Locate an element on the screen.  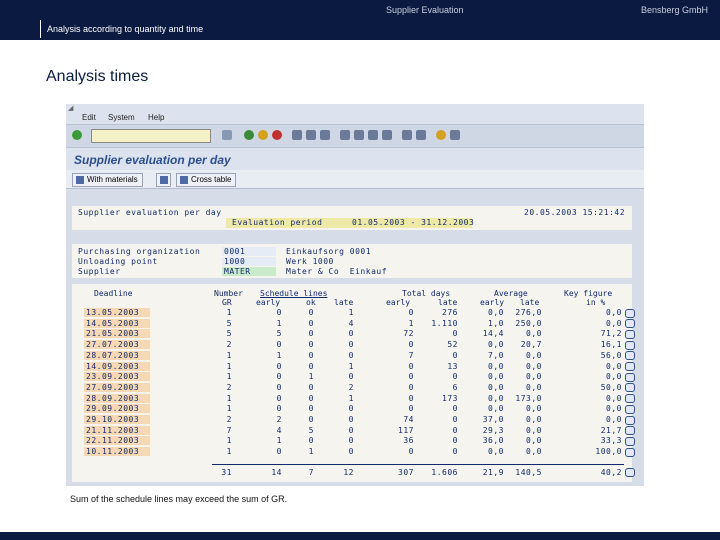
cell-av-early: 29,3 is located at coordinates (493, 430).